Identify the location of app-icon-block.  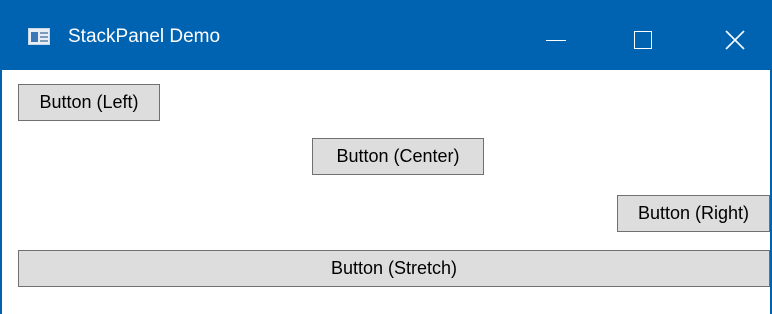
(34, 37).